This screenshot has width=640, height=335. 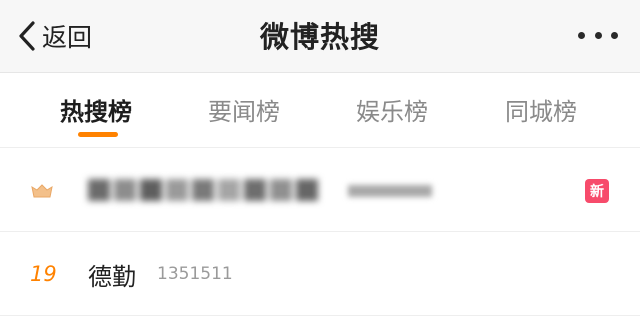 I want to click on rank-number: 19, so click(x=43, y=274).